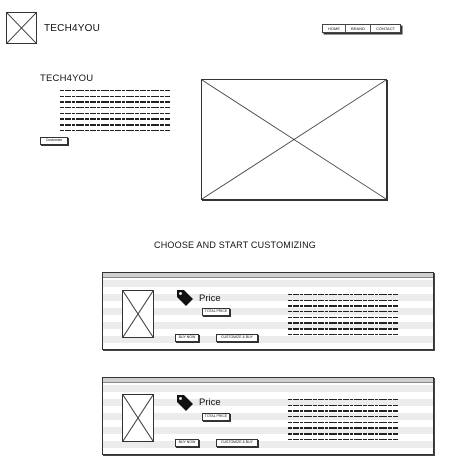  I want to click on section-title: CHOOSE AND START CUSTOMIZING, so click(235, 245).